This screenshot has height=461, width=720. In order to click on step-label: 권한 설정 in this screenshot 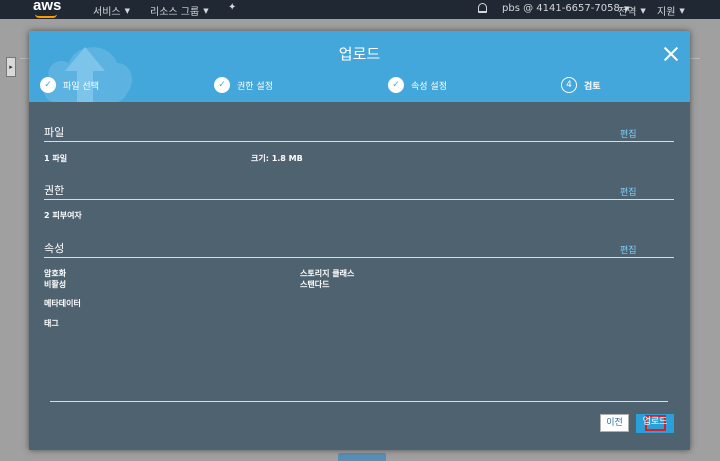, I will do `click(255, 86)`.